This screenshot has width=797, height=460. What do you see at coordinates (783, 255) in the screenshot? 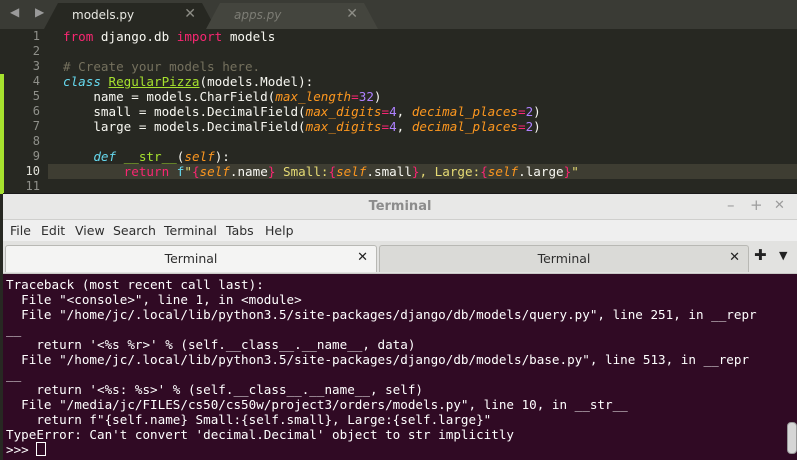
I see `chevron-down-icon: ▼` at bounding box center [783, 255].